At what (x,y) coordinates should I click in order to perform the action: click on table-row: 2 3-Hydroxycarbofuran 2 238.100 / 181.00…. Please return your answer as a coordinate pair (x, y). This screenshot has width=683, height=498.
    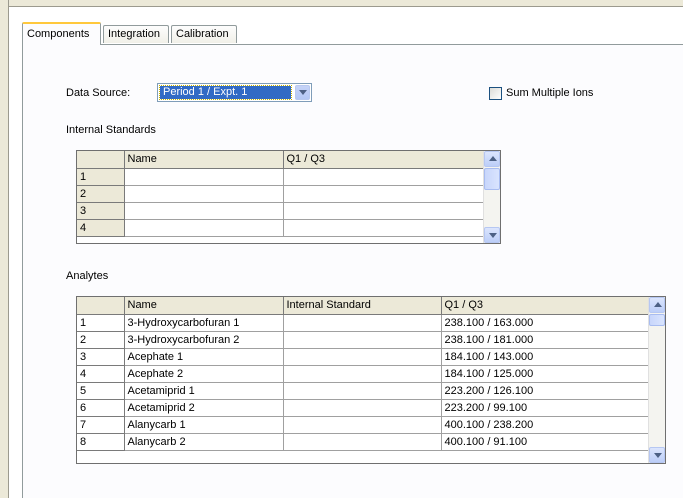
    Looking at the image, I should click on (363, 340).